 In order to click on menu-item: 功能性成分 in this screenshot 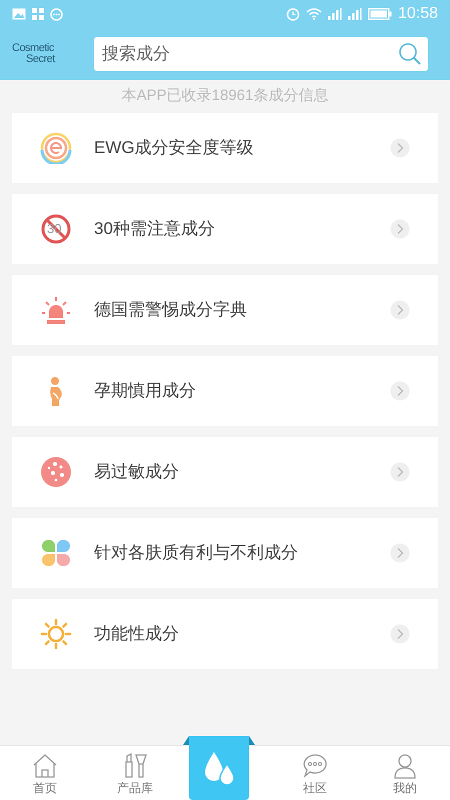, I will do `click(225, 634)`.